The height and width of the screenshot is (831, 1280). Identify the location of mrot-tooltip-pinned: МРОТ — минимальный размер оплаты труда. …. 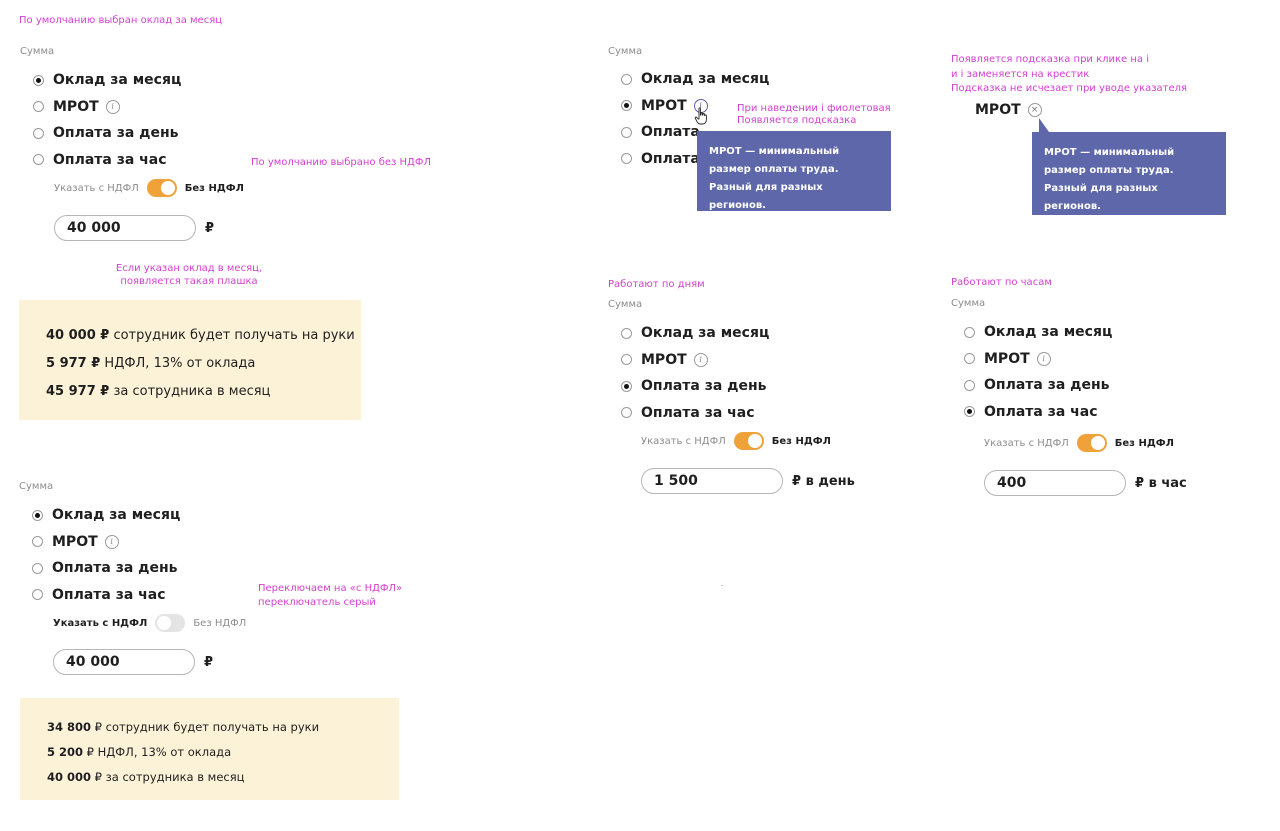
(1129, 166).